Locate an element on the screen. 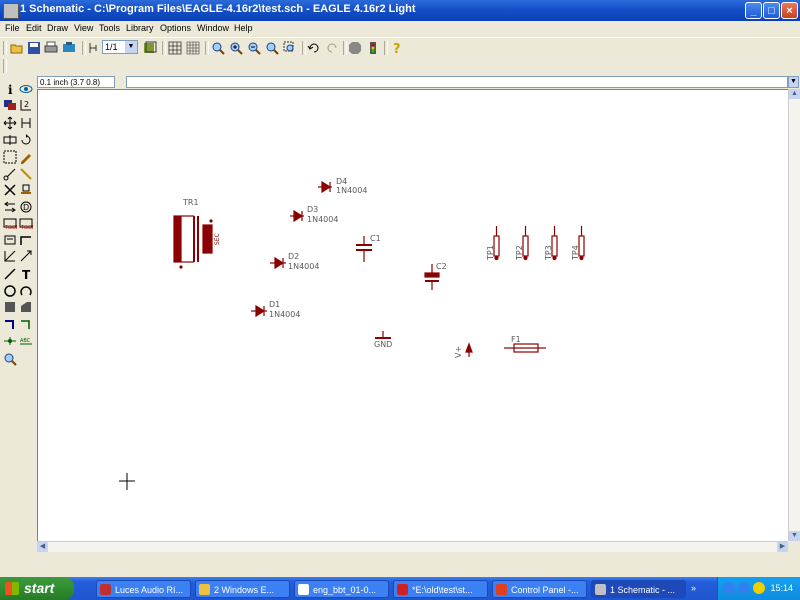 This screenshot has height=600, width=800. start-button: start is located at coordinates (37, 588).